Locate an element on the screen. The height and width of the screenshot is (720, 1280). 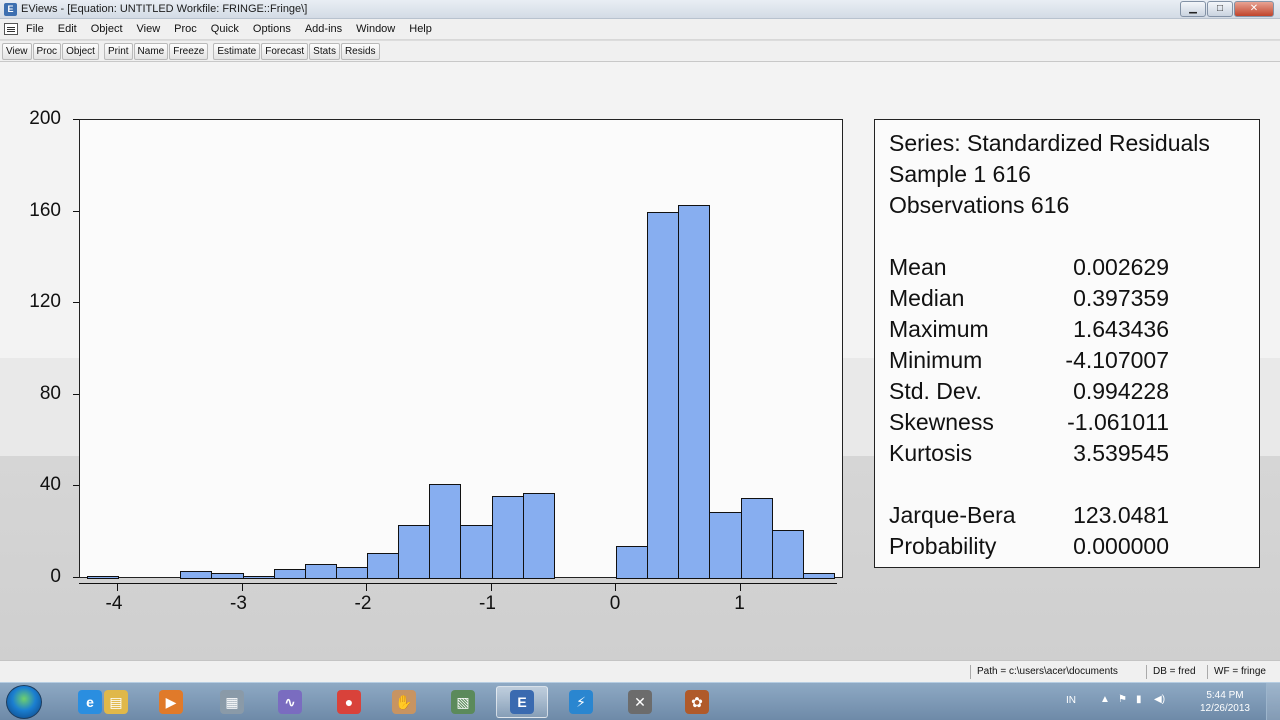
taskbar-button: ▦ is located at coordinates (232, 702).